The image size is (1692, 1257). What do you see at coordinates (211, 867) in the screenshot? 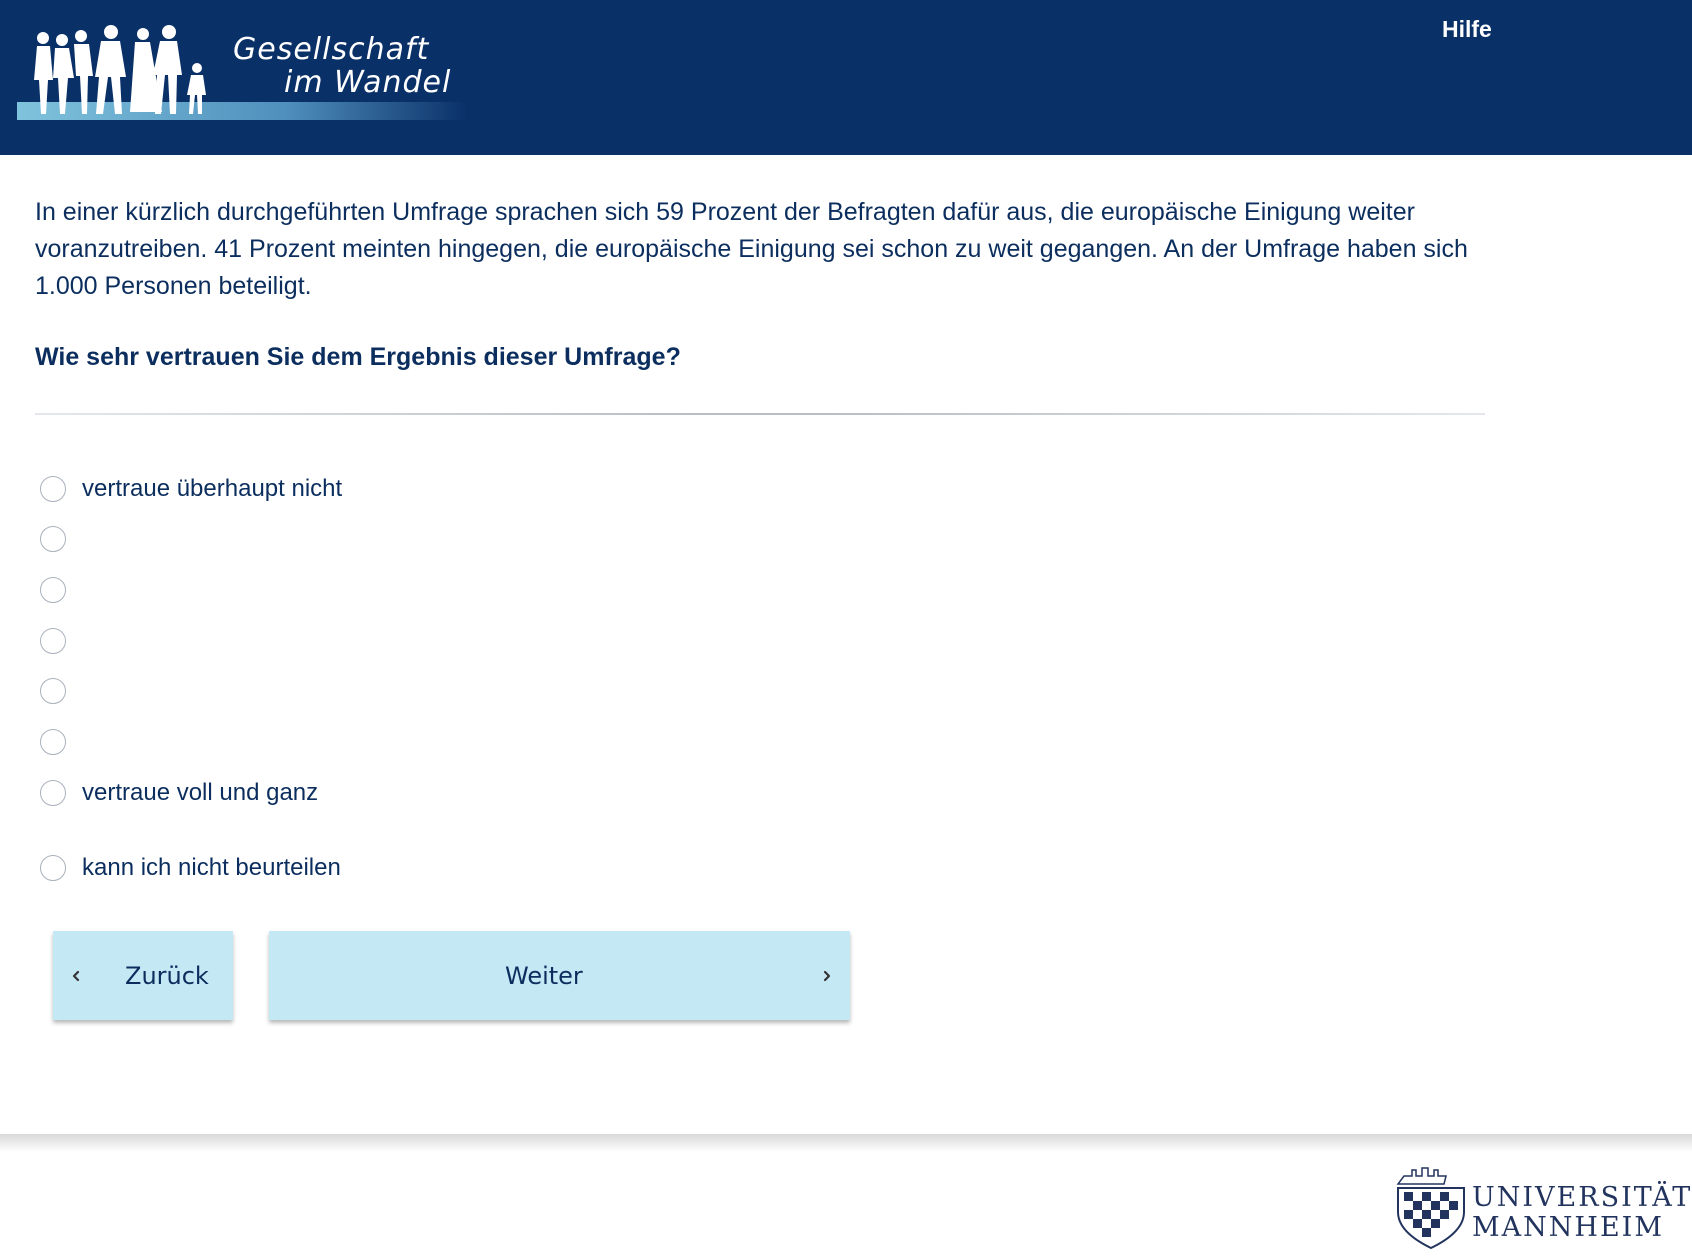
I see `answer-option-label: kann ich nicht beurteilen` at bounding box center [211, 867].